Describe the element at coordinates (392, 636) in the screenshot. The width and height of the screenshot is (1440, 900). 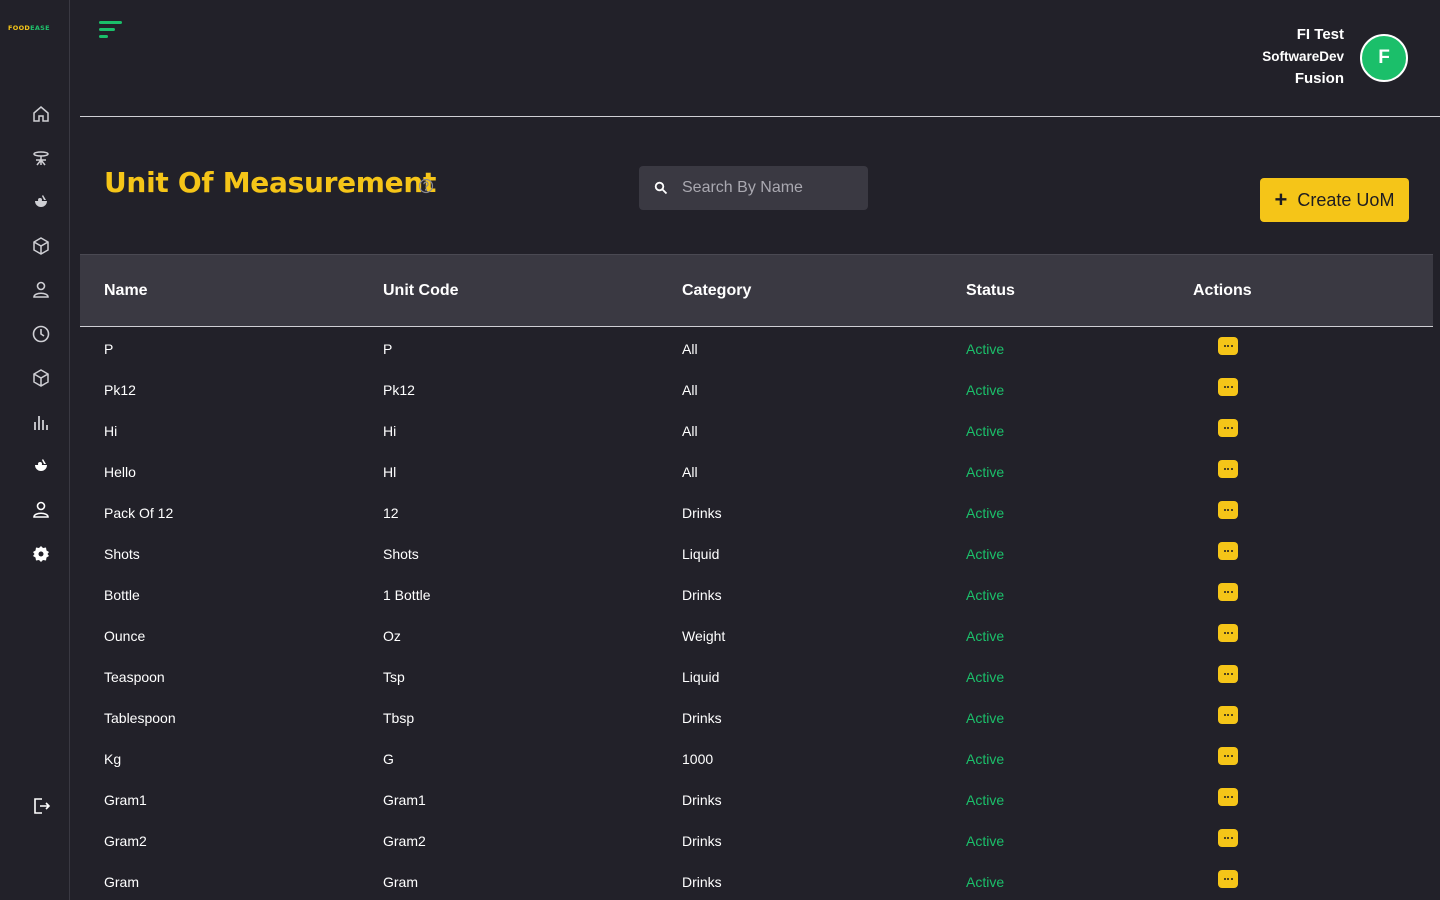
I see `cell-unit-code: Oz` at that location.